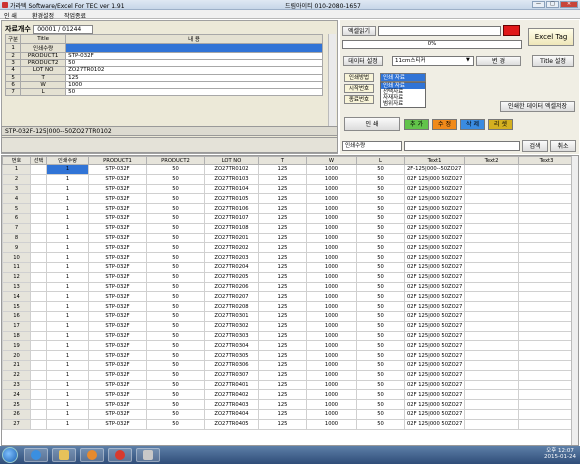 Image resolution: width=580 pixels, height=464 pixels. What do you see at coordinates (16, 414) in the screenshot?
I see `grid-cell: 26` at bounding box center [16, 414].